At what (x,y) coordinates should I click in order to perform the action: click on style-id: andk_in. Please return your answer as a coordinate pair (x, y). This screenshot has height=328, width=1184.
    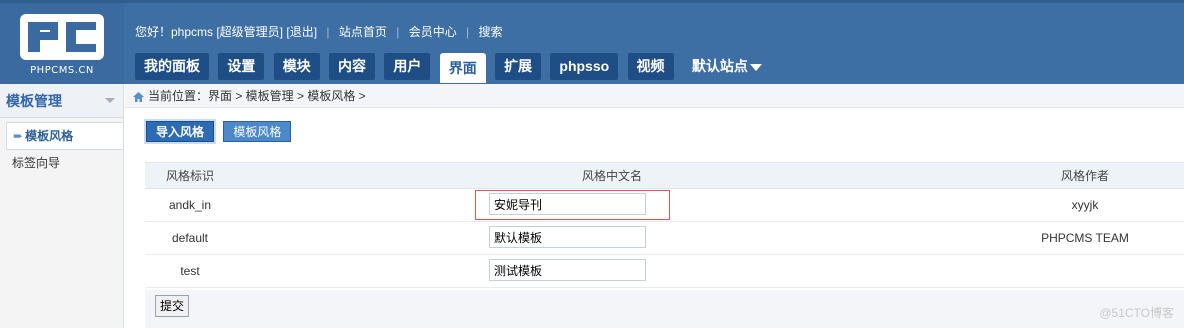
    Looking at the image, I should click on (190, 205).